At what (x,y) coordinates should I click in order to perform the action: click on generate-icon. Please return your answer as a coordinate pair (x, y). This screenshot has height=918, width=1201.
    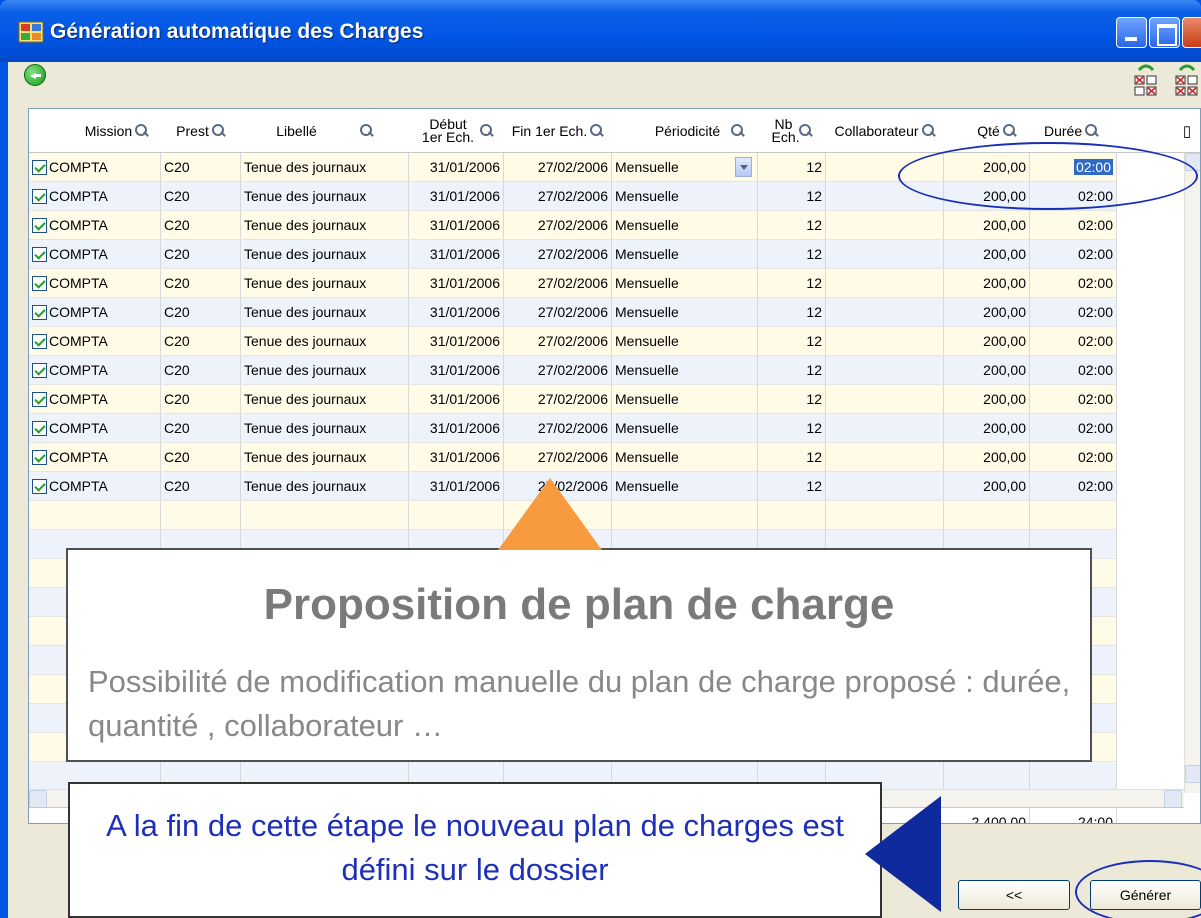
    Looking at the image, I should click on (1146, 79).